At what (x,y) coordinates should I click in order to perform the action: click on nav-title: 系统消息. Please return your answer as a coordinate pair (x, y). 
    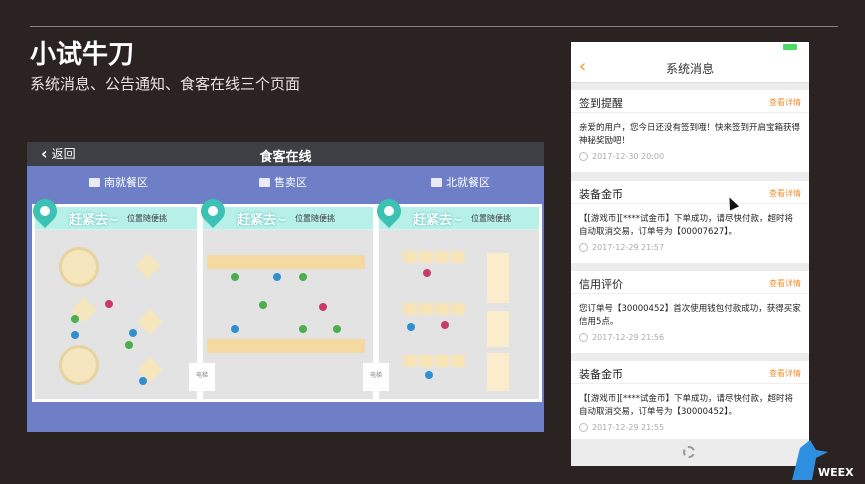
    Looking at the image, I should click on (689, 69).